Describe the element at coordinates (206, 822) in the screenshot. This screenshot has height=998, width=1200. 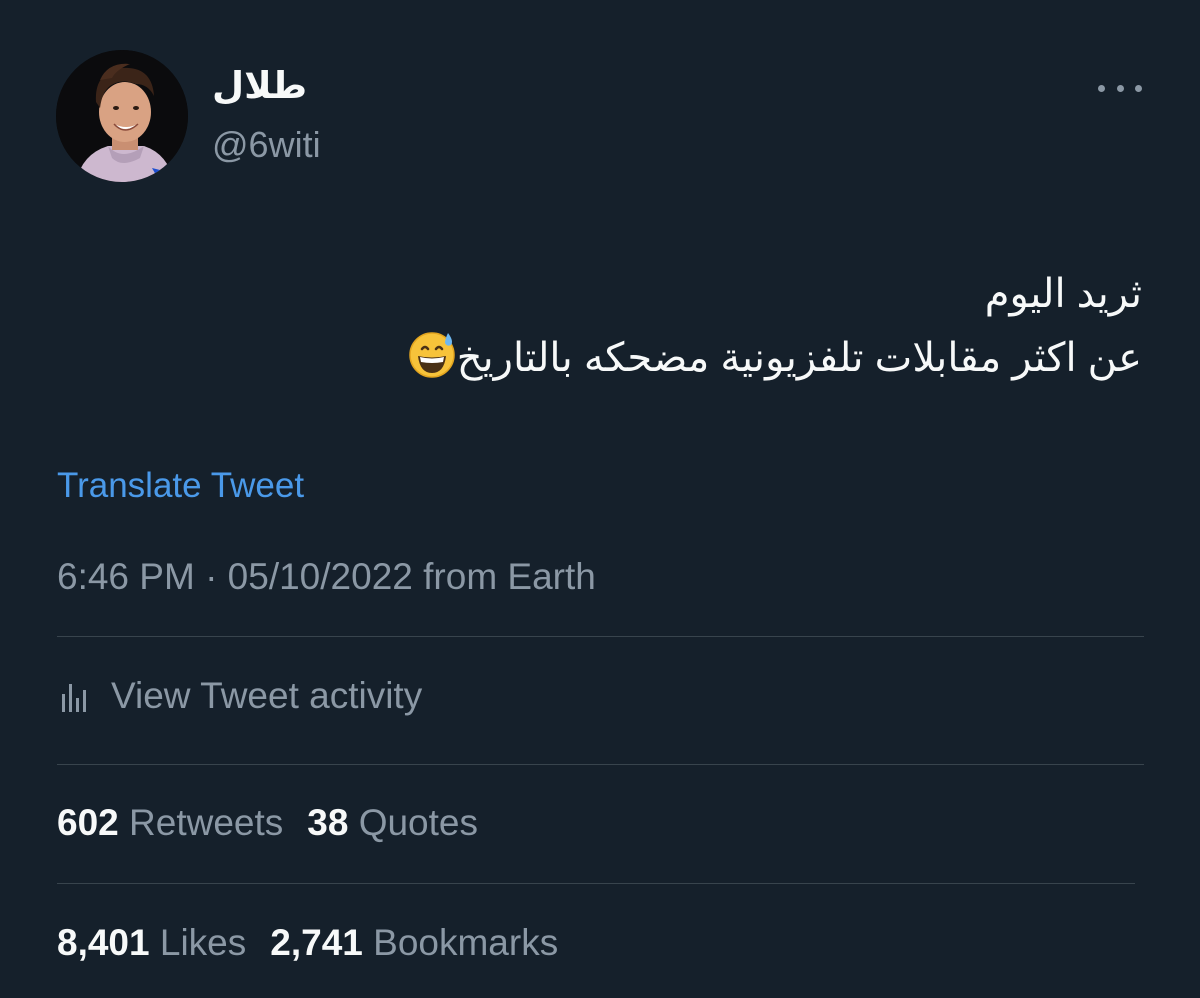
I see `retweets-label: Retweets` at that location.